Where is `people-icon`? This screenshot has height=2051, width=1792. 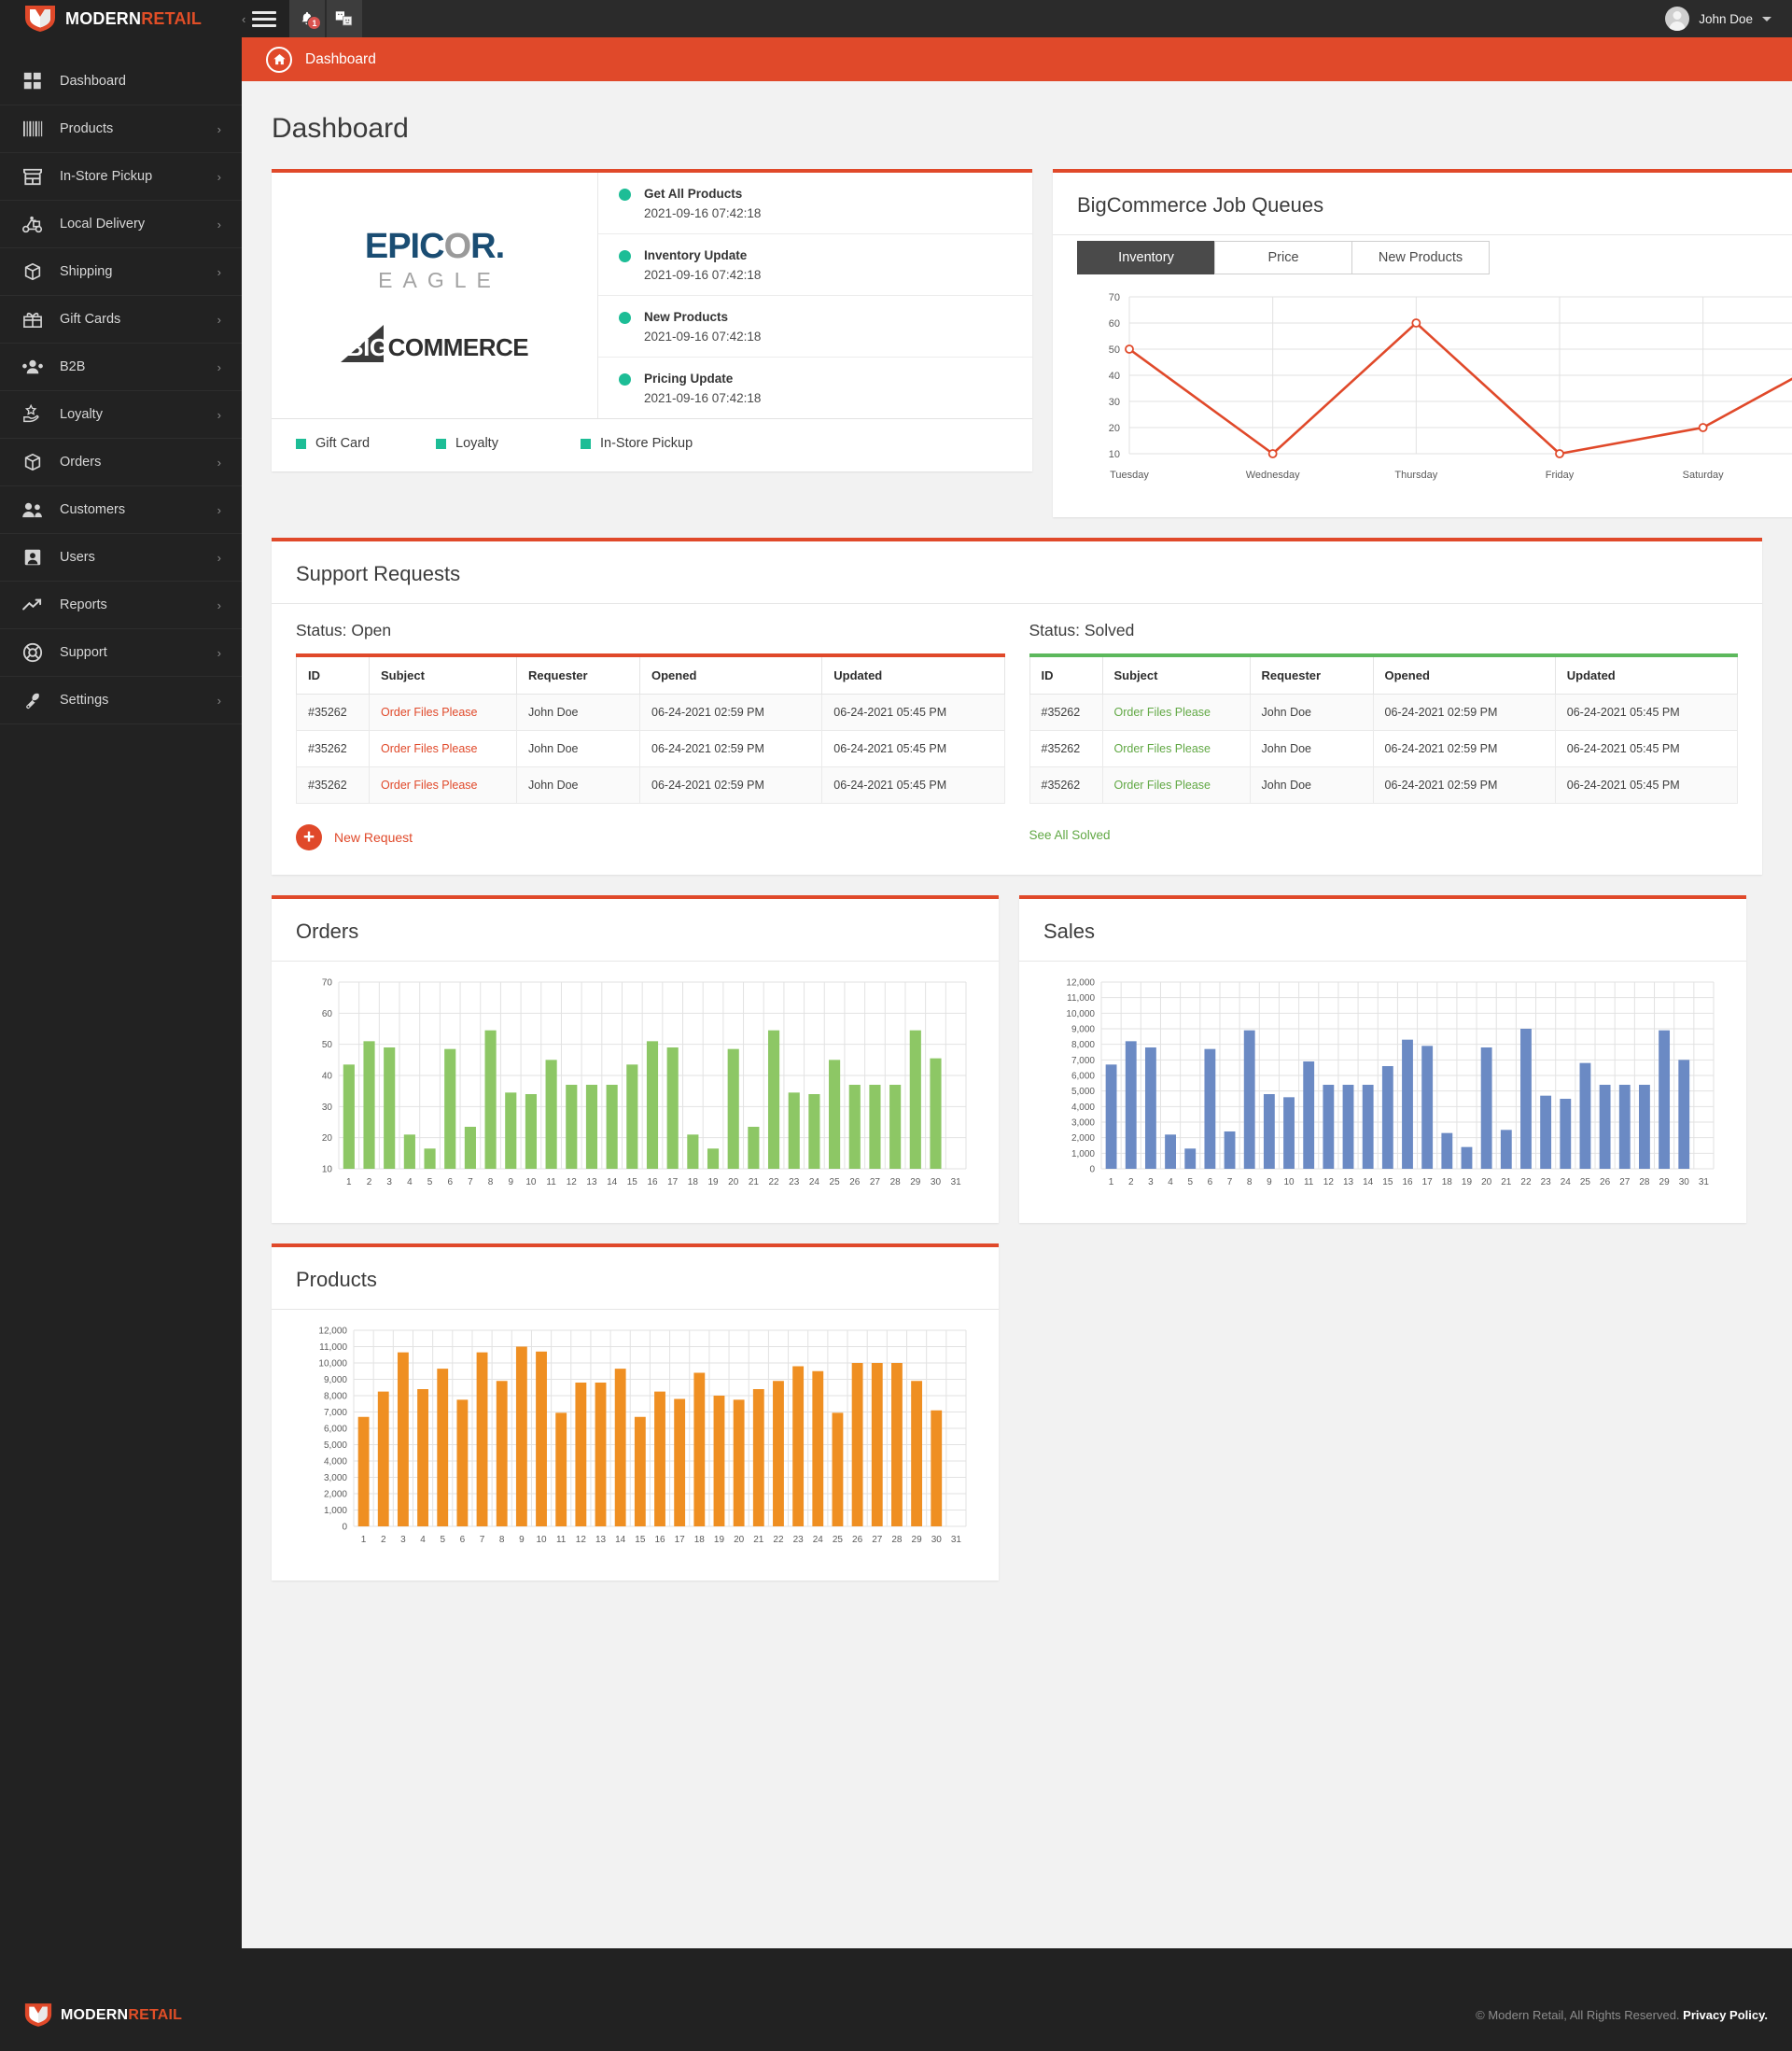 people-icon is located at coordinates (33, 510).